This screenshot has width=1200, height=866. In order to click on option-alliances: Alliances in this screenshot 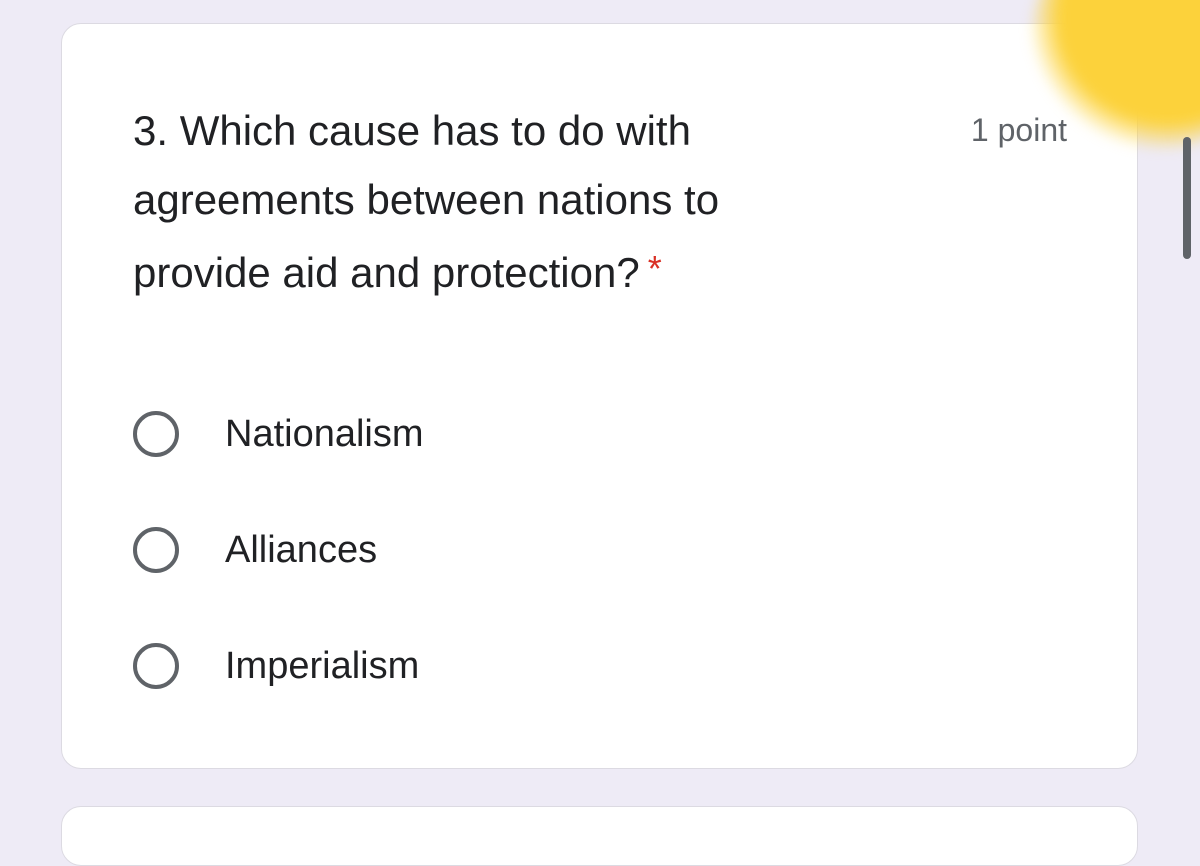, I will do `click(278, 550)`.